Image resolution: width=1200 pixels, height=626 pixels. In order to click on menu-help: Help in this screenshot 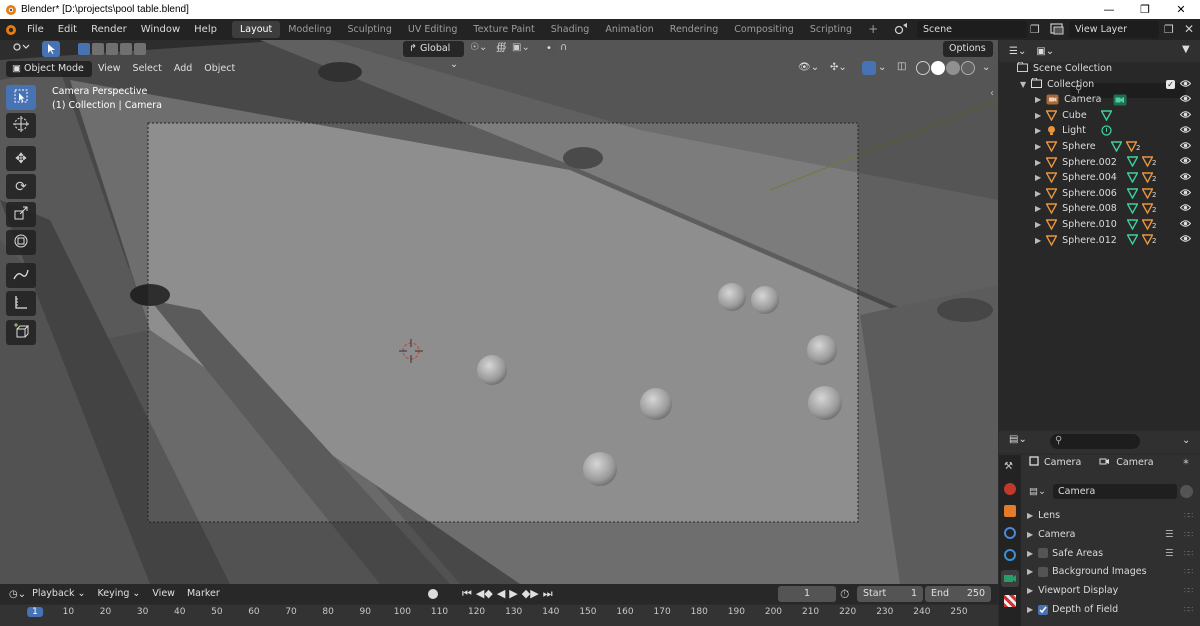, I will do `click(205, 29)`.